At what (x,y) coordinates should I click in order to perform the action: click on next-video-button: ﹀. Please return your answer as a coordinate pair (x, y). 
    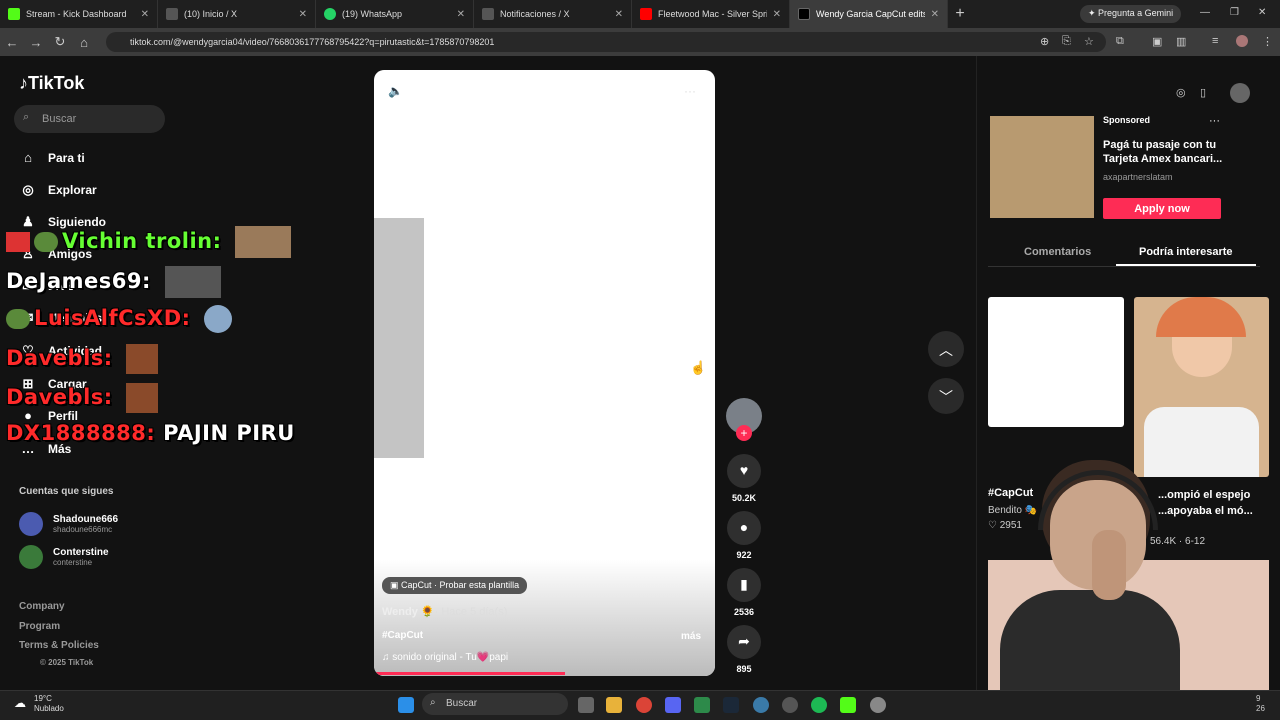
    Looking at the image, I should click on (946, 396).